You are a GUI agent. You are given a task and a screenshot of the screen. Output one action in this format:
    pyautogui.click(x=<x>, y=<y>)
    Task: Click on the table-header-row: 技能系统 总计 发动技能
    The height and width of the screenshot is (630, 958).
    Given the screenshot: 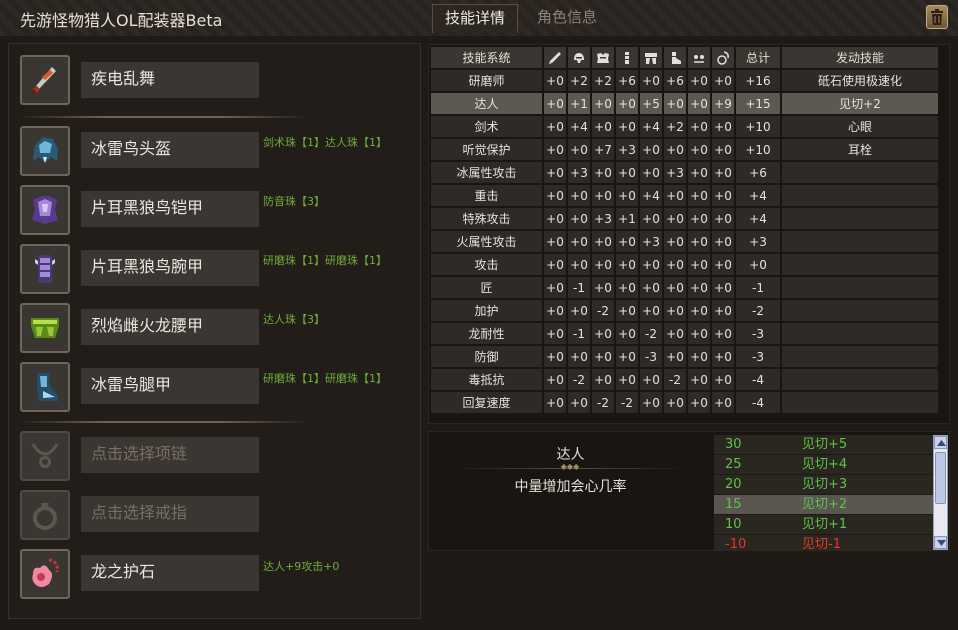 What is the action you would take?
    pyautogui.click(x=684, y=57)
    